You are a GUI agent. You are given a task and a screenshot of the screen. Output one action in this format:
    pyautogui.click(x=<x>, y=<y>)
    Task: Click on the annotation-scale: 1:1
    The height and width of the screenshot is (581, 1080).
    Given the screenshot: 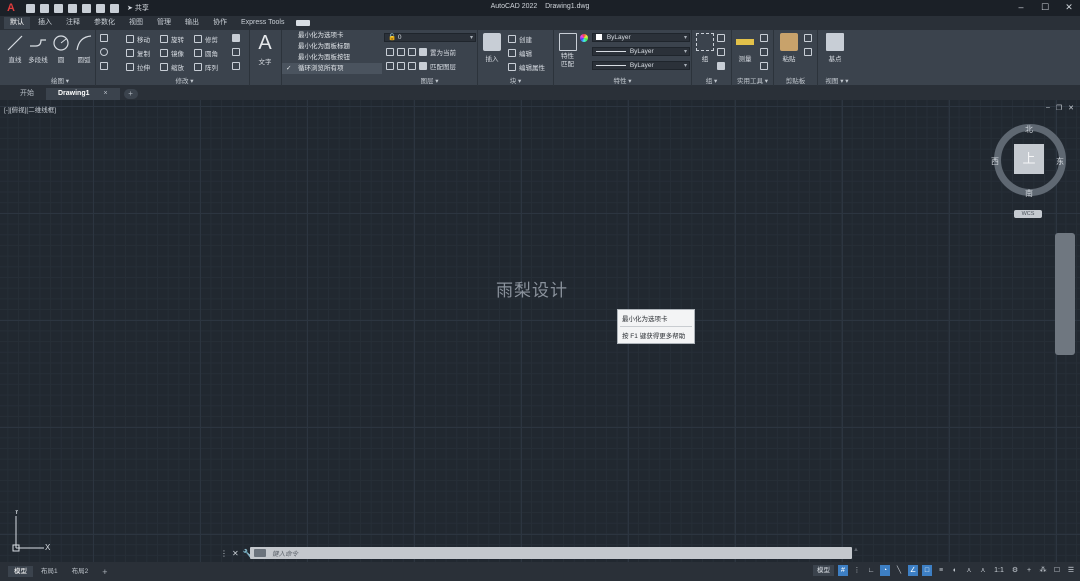 What is the action you would take?
    pyautogui.click(x=999, y=570)
    